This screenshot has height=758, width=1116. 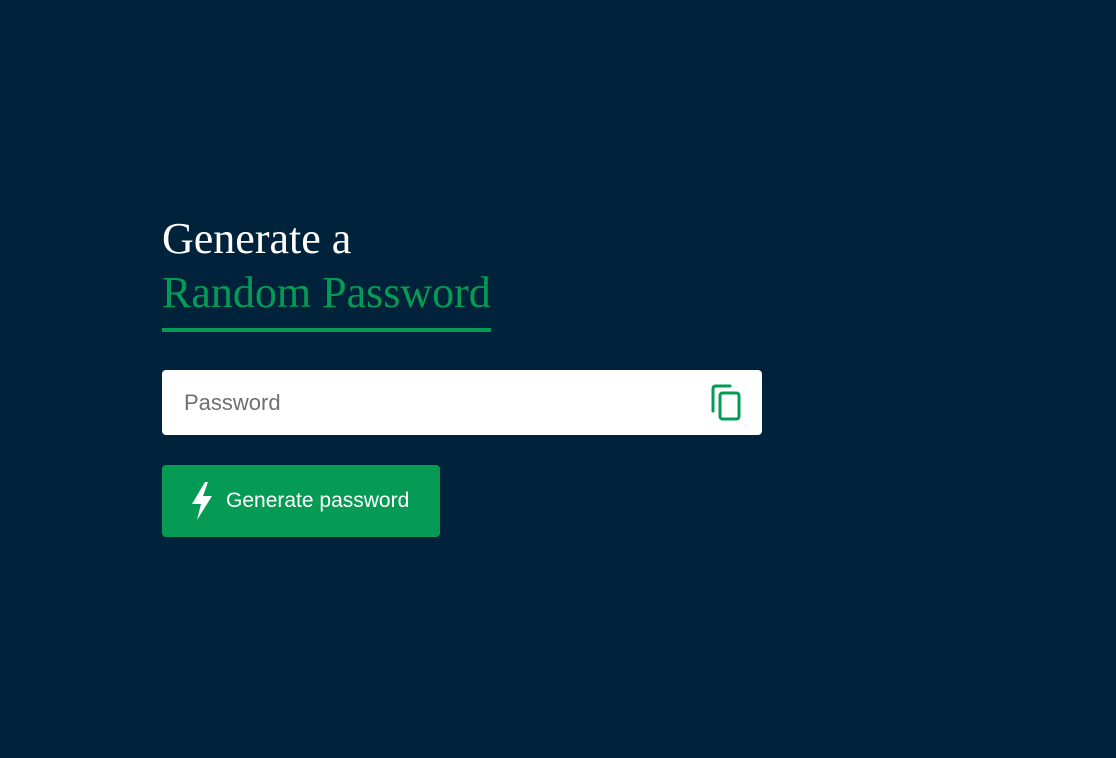 I want to click on password-field-container, so click(x=462, y=402).